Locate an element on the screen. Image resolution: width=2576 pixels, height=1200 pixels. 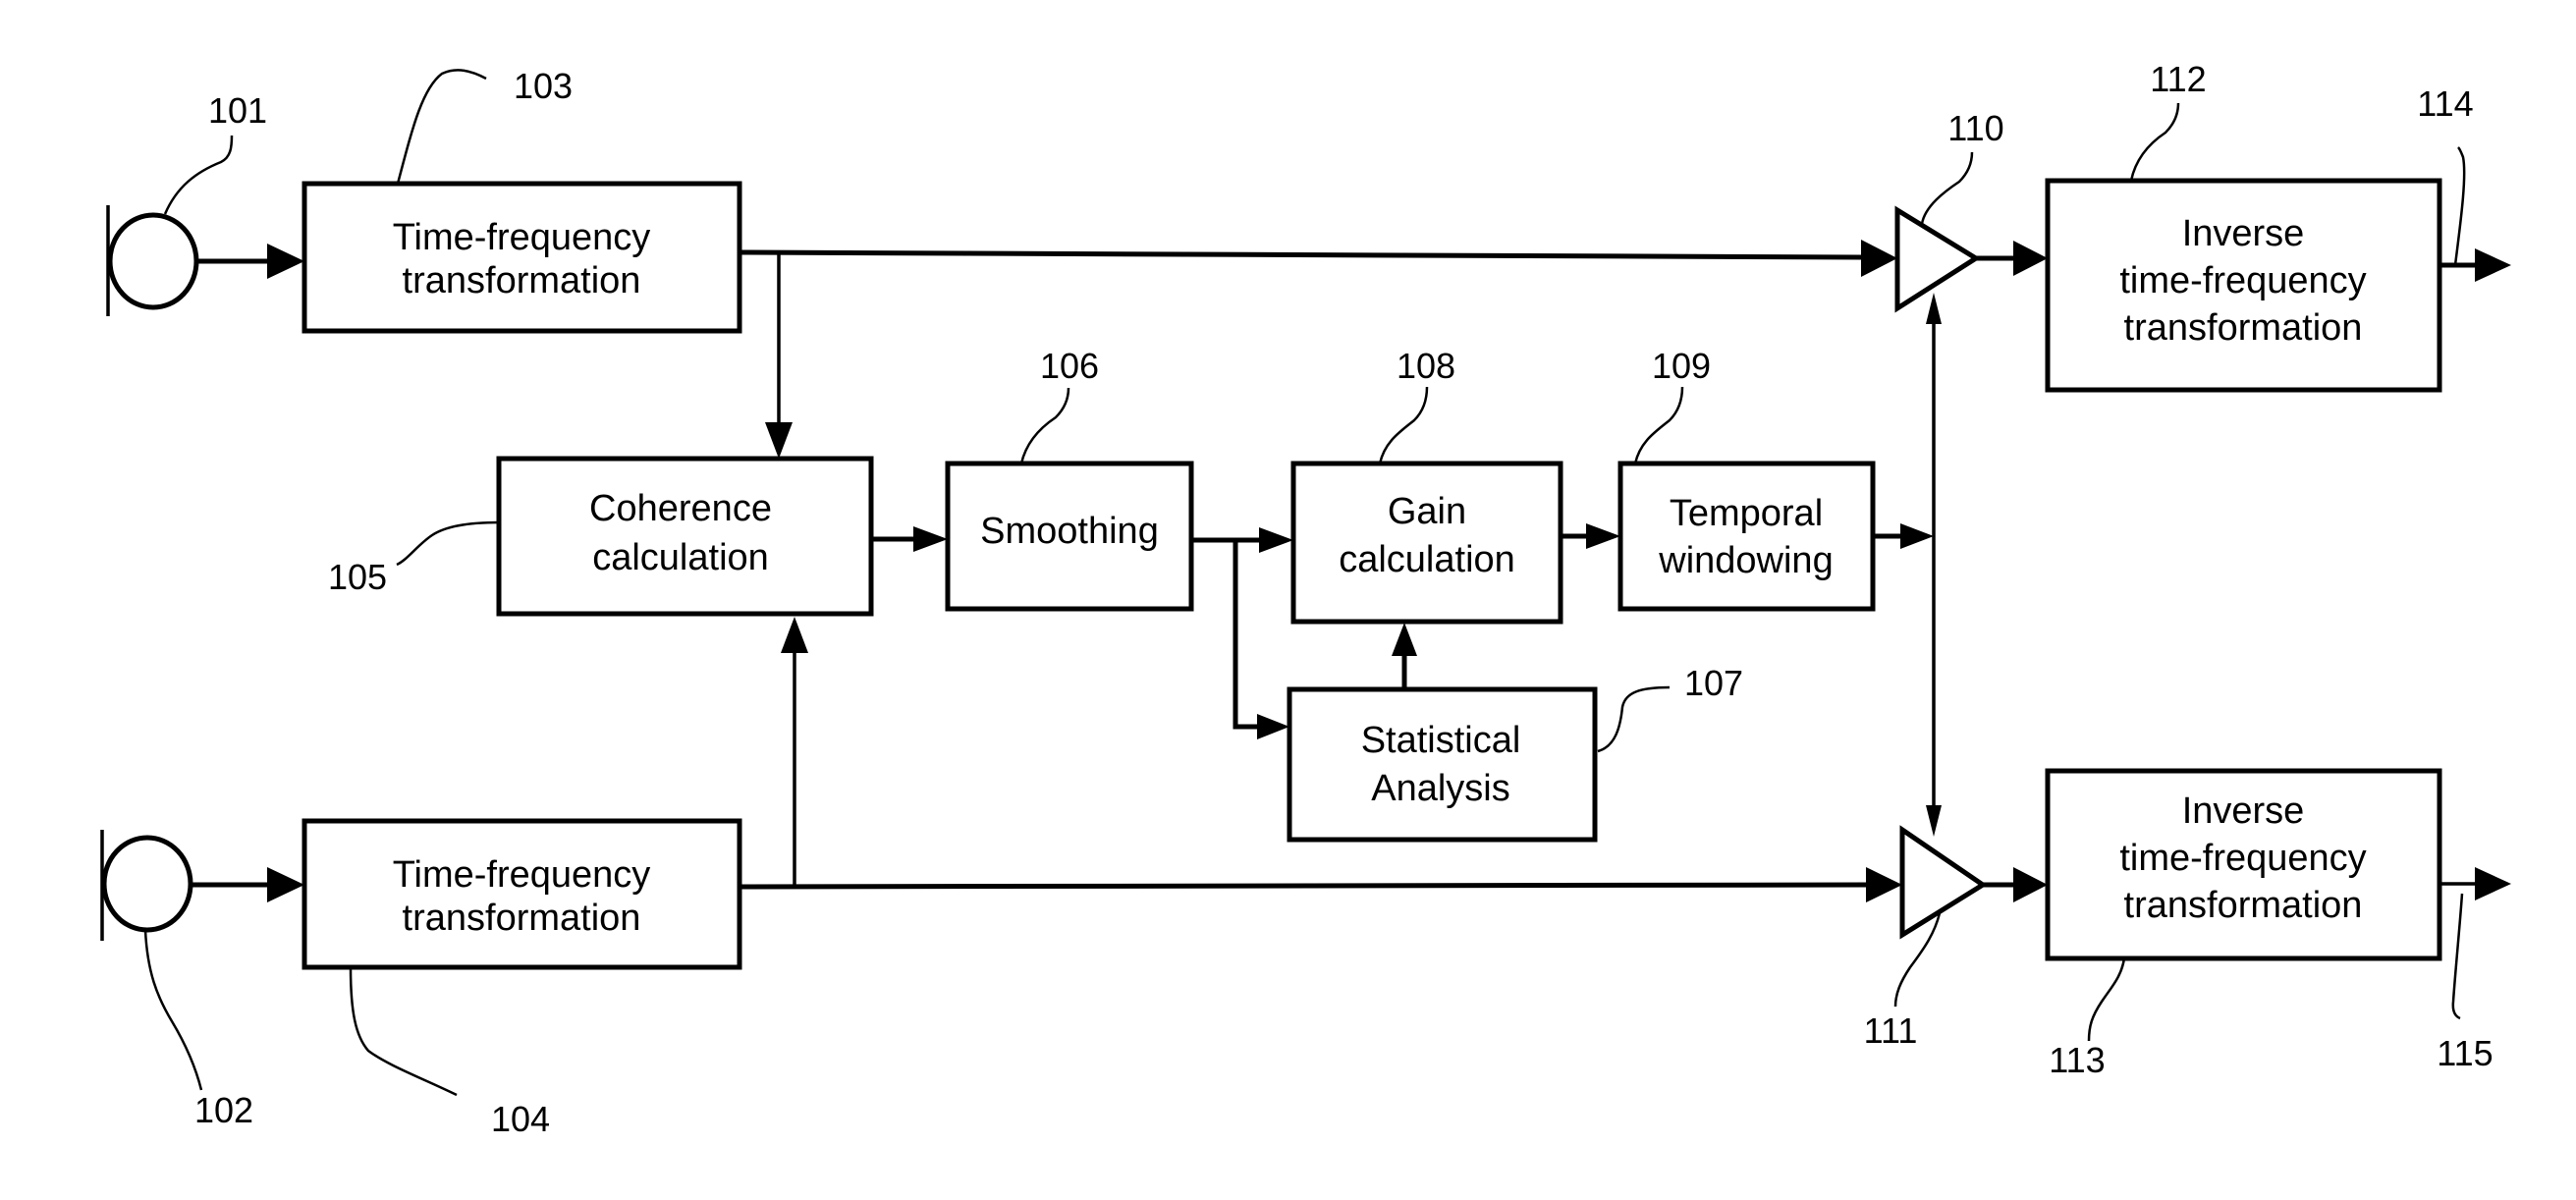
block-inverse-tf-2: Inverse time-frequency transformation is located at coordinates (2243, 864).